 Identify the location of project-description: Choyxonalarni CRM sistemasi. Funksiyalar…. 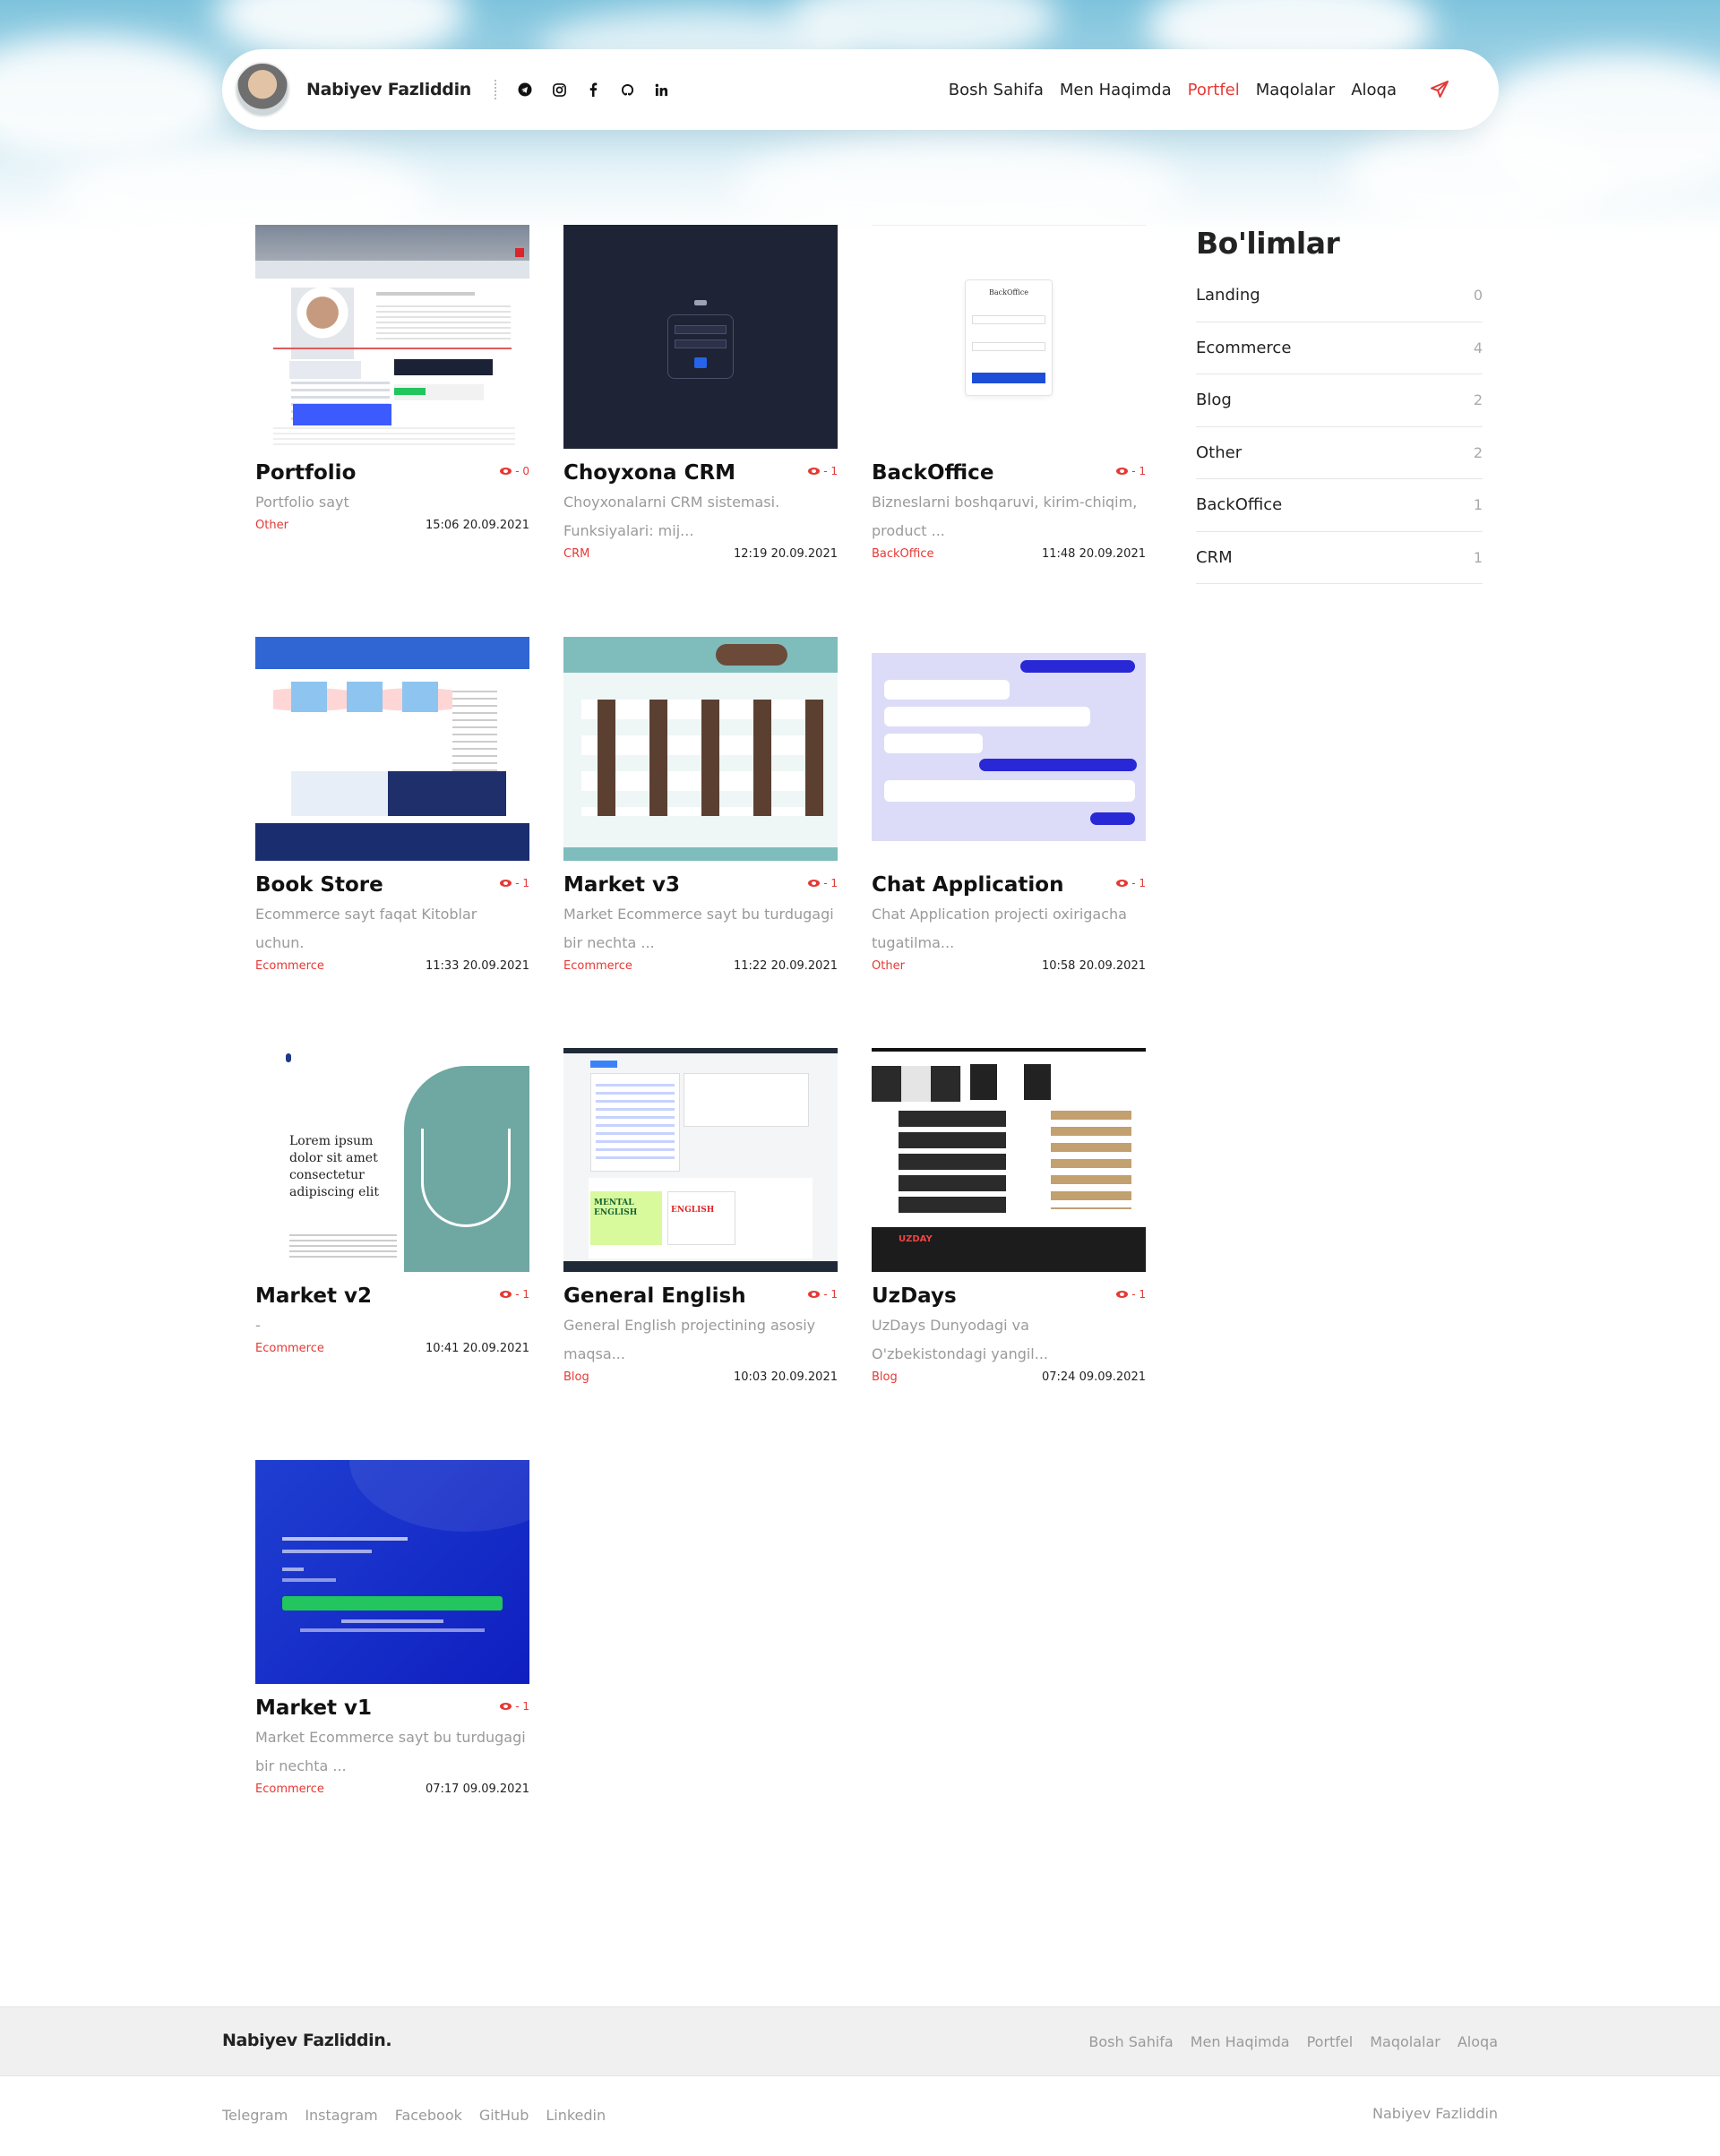
(671, 516).